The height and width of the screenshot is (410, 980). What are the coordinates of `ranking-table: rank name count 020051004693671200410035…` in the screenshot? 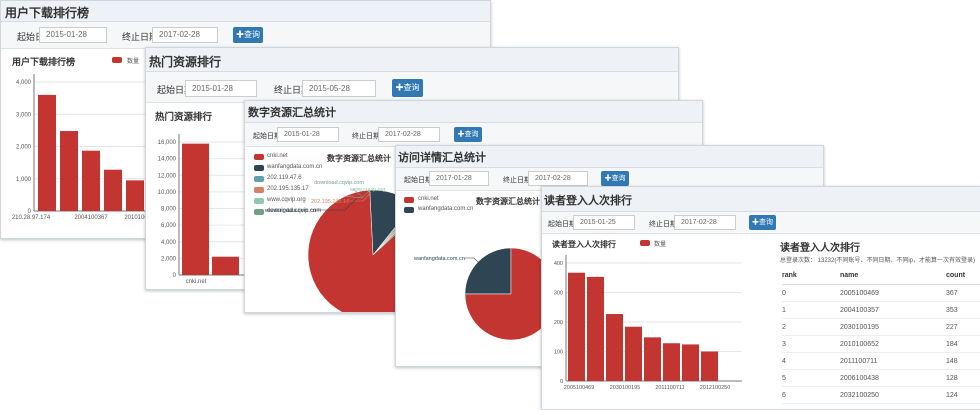 It's located at (881, 338).